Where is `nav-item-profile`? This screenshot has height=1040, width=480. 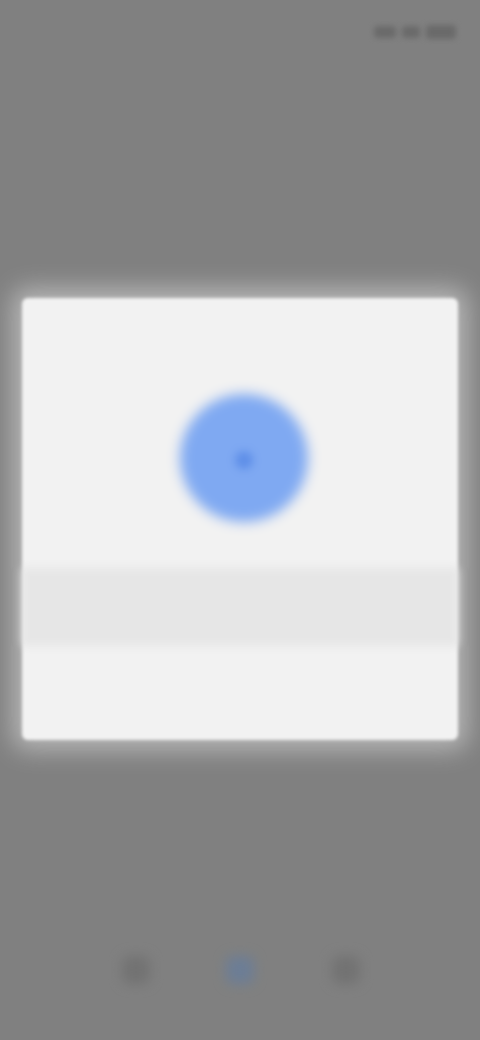 nav-item-profile is located at coordinates (346, 970).